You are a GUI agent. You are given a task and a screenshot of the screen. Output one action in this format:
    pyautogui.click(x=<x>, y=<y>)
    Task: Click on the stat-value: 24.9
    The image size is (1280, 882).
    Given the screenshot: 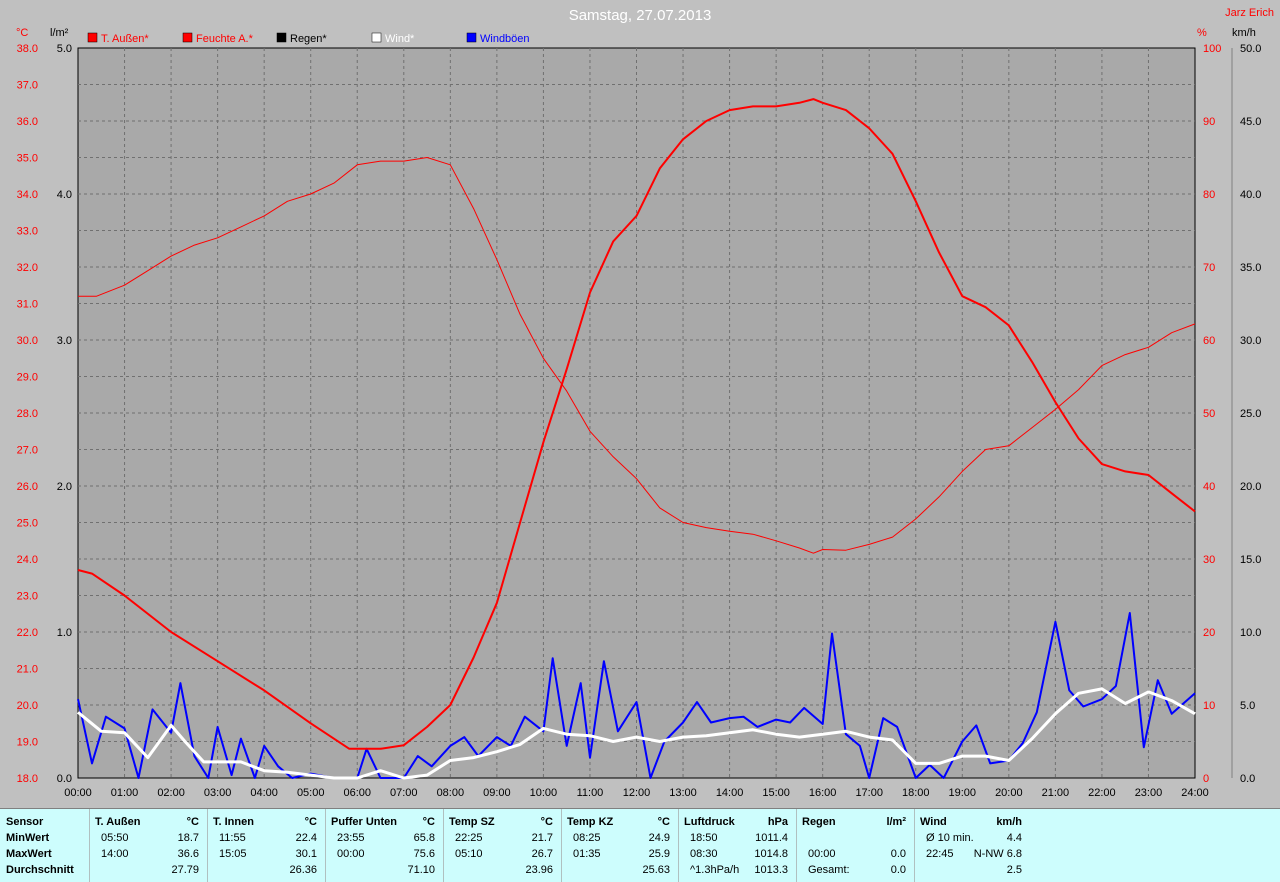 What is the action you would take?
    pyautogui.click(x=659, y=838)
    